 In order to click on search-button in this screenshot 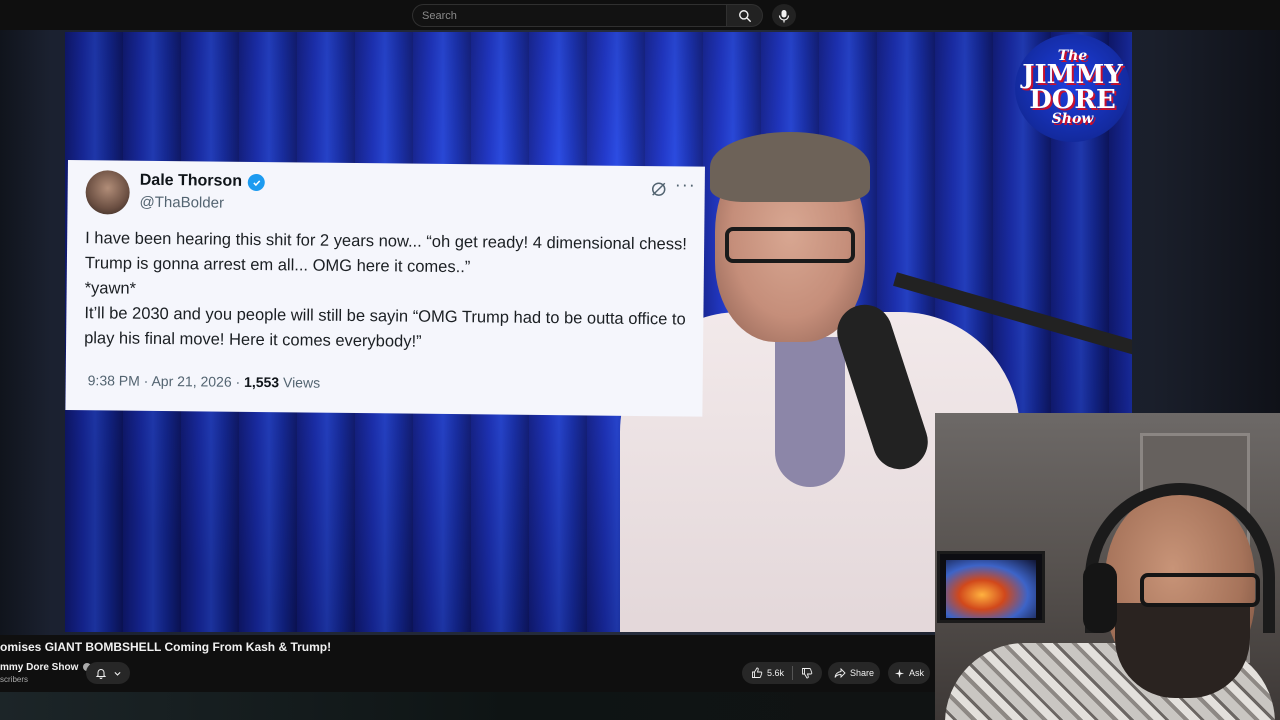, I will do `click(744, 15)`.